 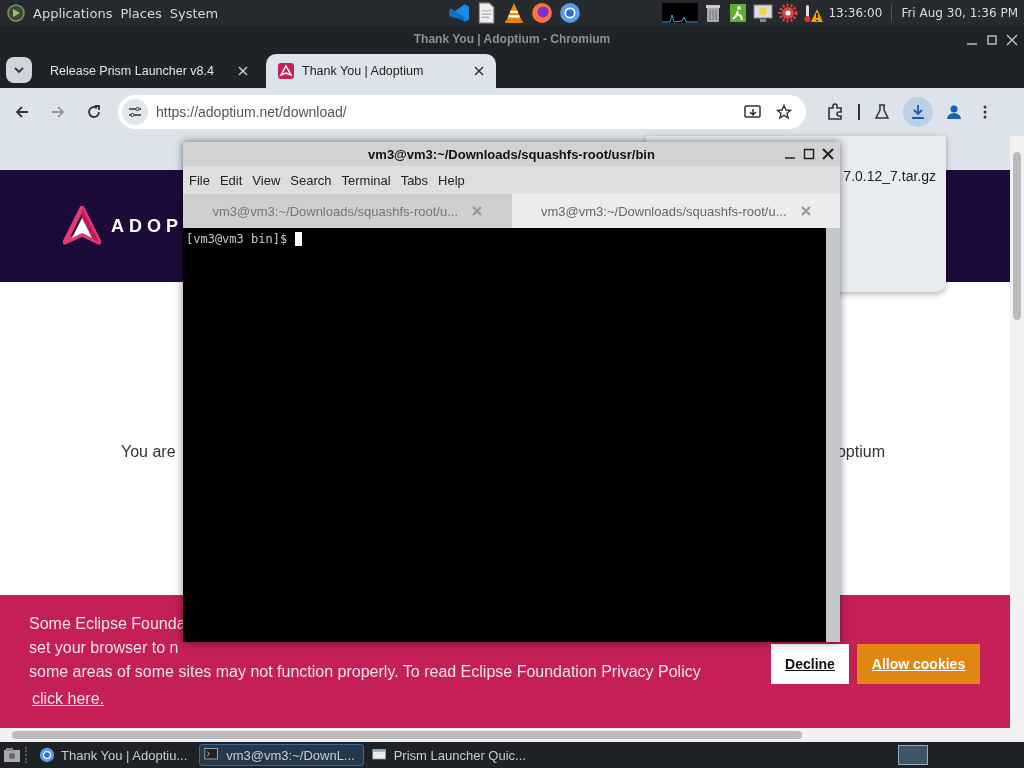 I want to click on adoptium-logo-icon, so click(x=82, y=226).